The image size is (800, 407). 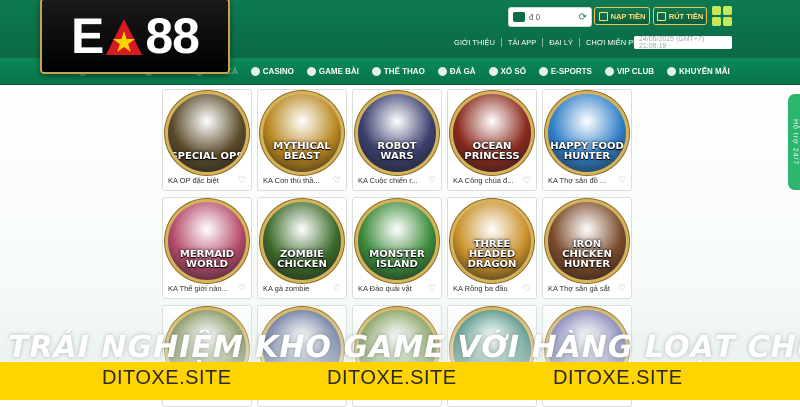 I want to click on wallet-value: đ 0, so click(x=535, y=17).